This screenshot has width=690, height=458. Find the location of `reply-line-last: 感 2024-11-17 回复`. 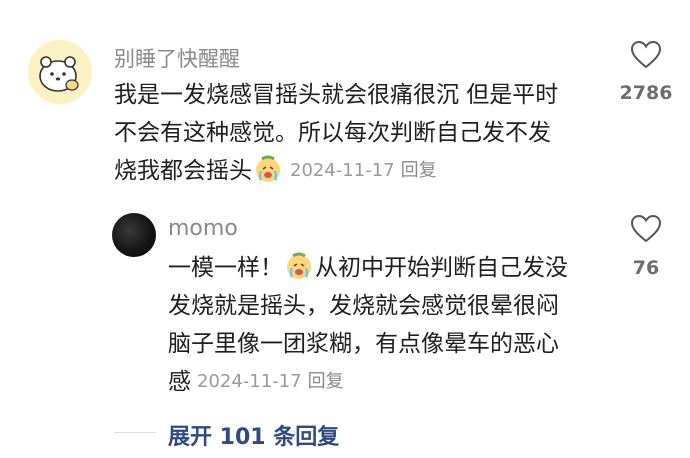

reply-line-last: 感 2024-11-17 回复 is located at coordinates (383, 382).